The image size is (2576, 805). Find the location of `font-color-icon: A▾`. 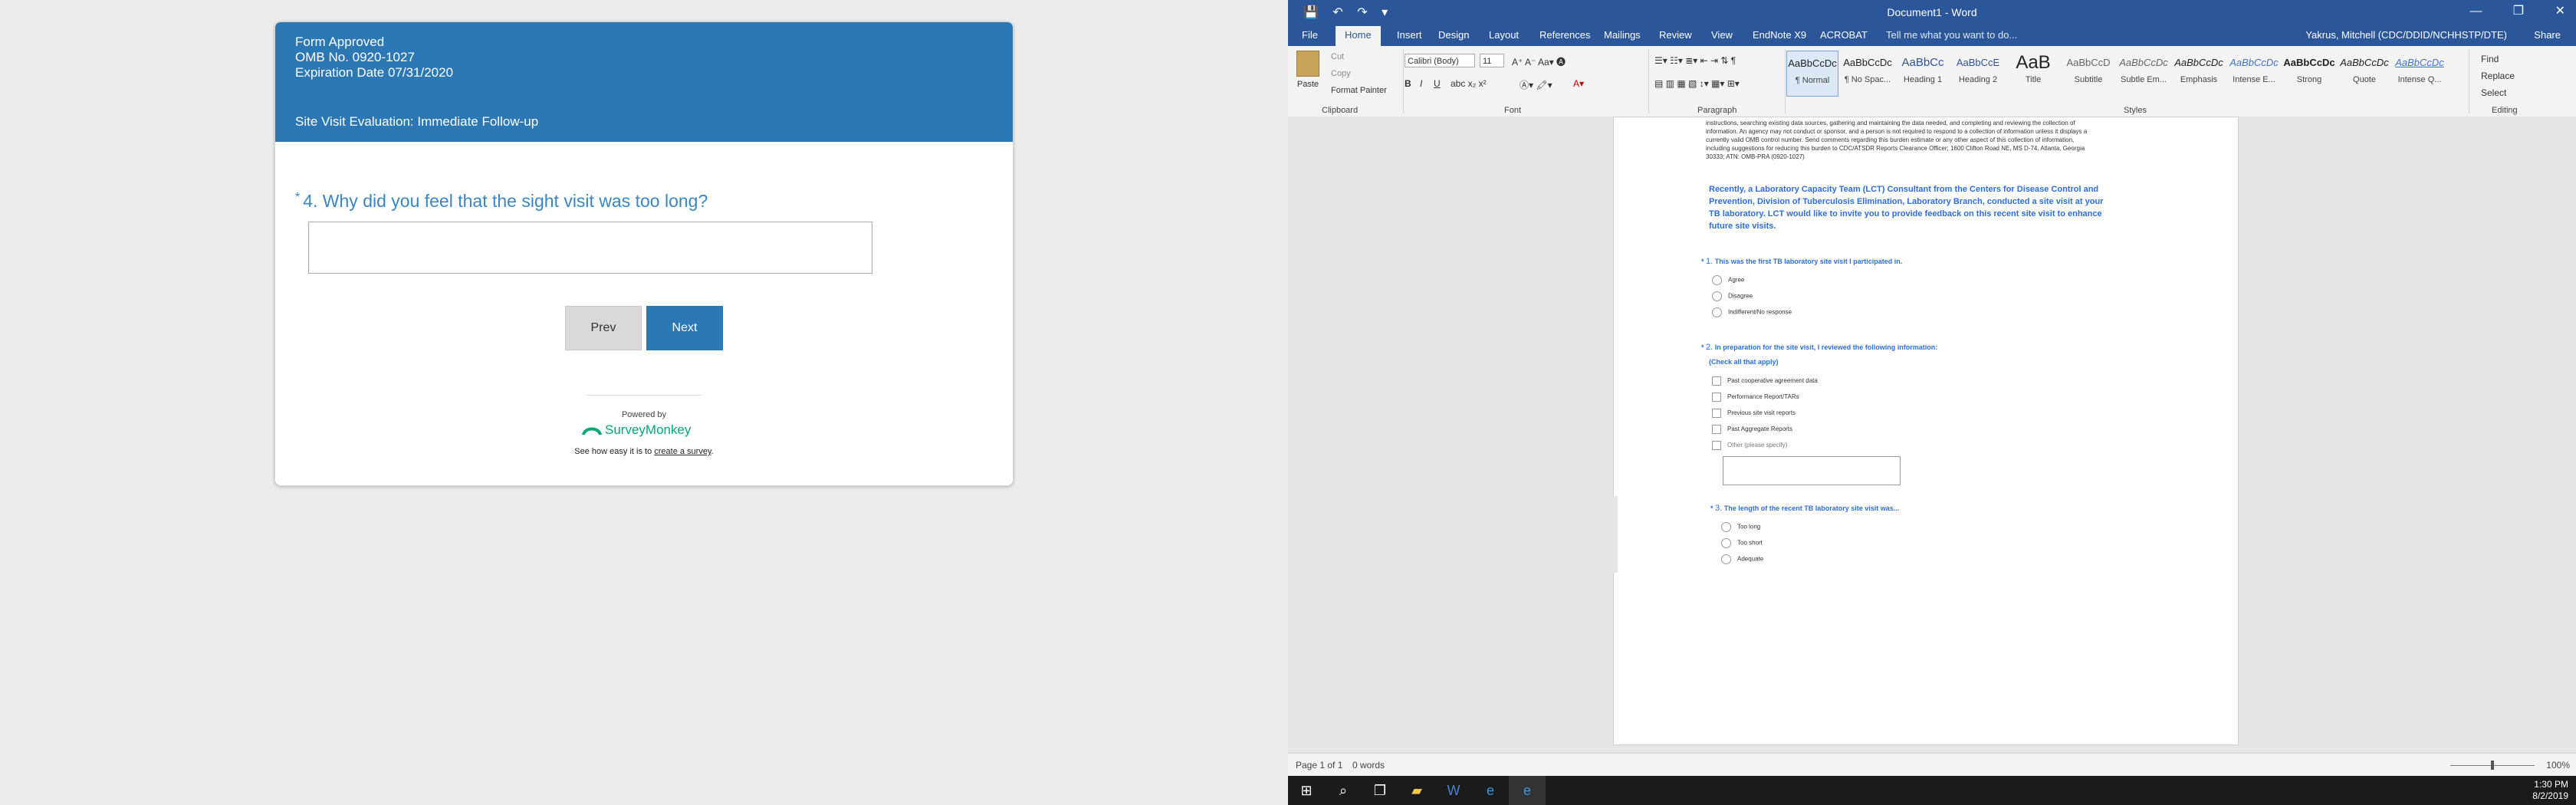

font-color-icon: A▾ is located at coordinates (1579, 84).